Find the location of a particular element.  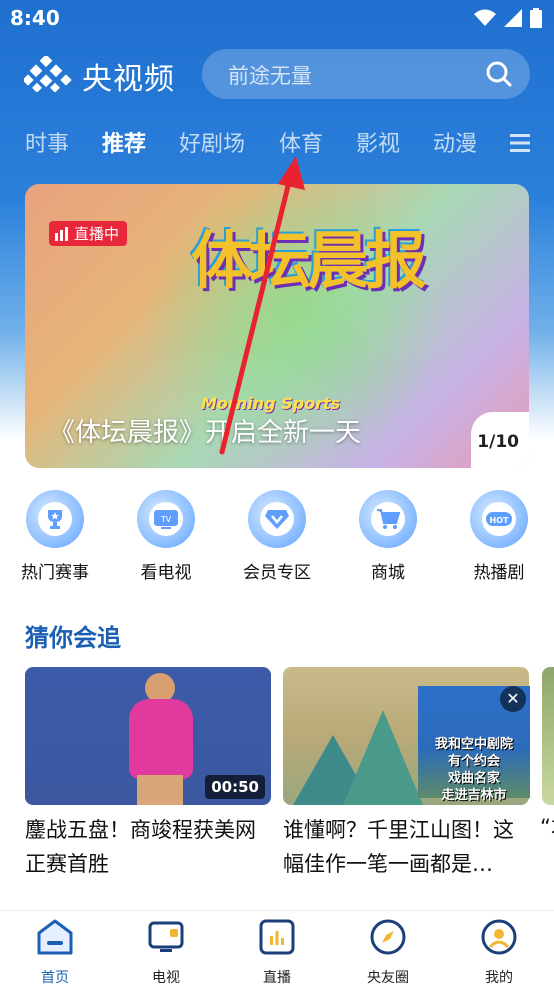

status-icons is located at coordinates (508, 18).